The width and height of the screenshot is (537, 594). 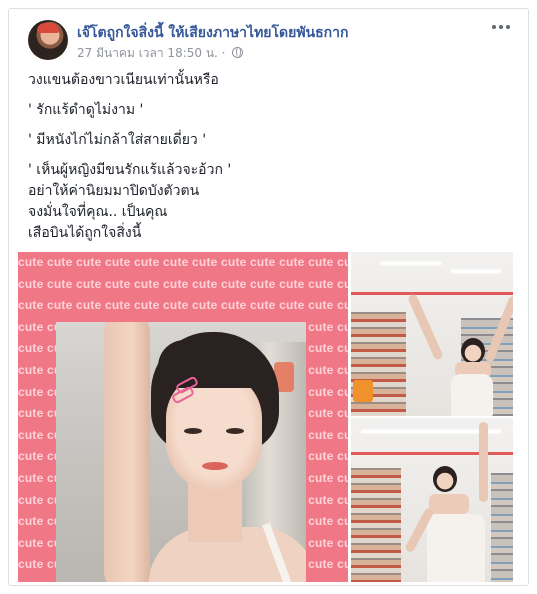 What do you see at coordinates (432, 334) in the screenshot?
I see `post-photo-side-top` at bounding box center [432, 334].